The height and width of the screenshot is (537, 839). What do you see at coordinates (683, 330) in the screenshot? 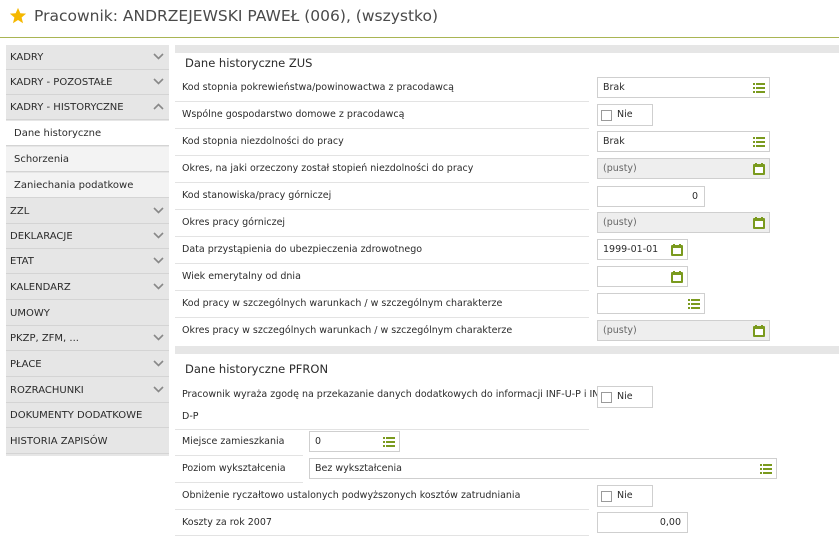
I see `okres-pracy-szczegolnej-field: (pusty)` at bounding box center [683, 330].